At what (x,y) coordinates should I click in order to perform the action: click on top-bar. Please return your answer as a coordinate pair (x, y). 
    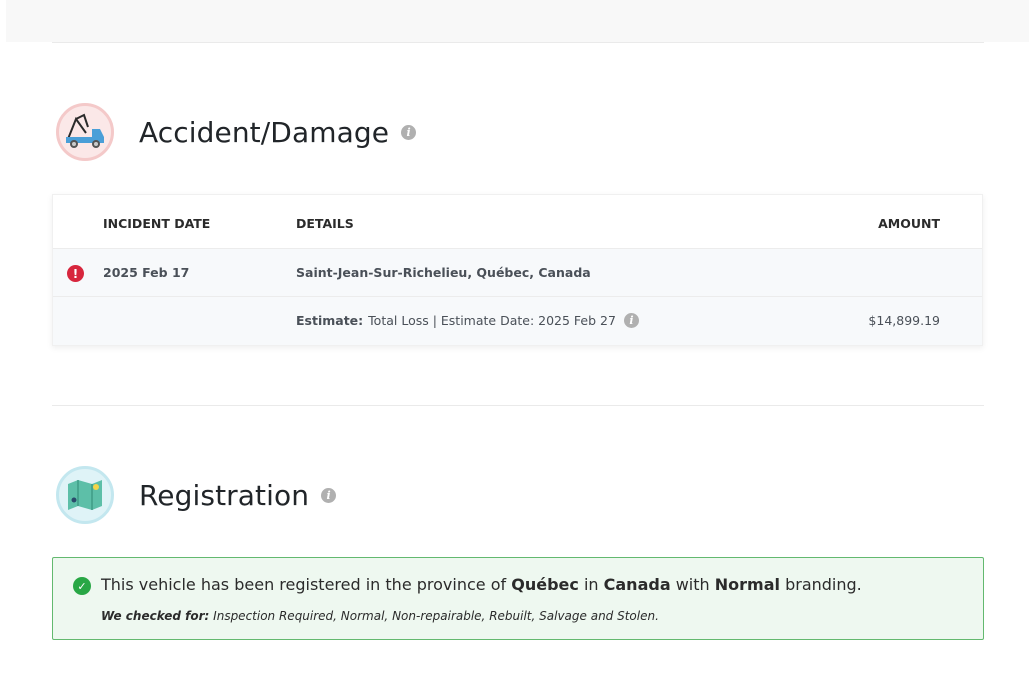
    Looking at the image, I should click on (517, 21).